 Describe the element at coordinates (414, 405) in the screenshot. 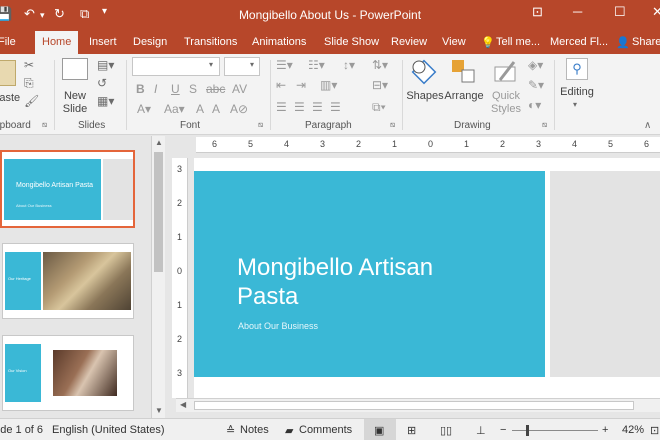

I see `h-scrollbar-thumb` at that location.